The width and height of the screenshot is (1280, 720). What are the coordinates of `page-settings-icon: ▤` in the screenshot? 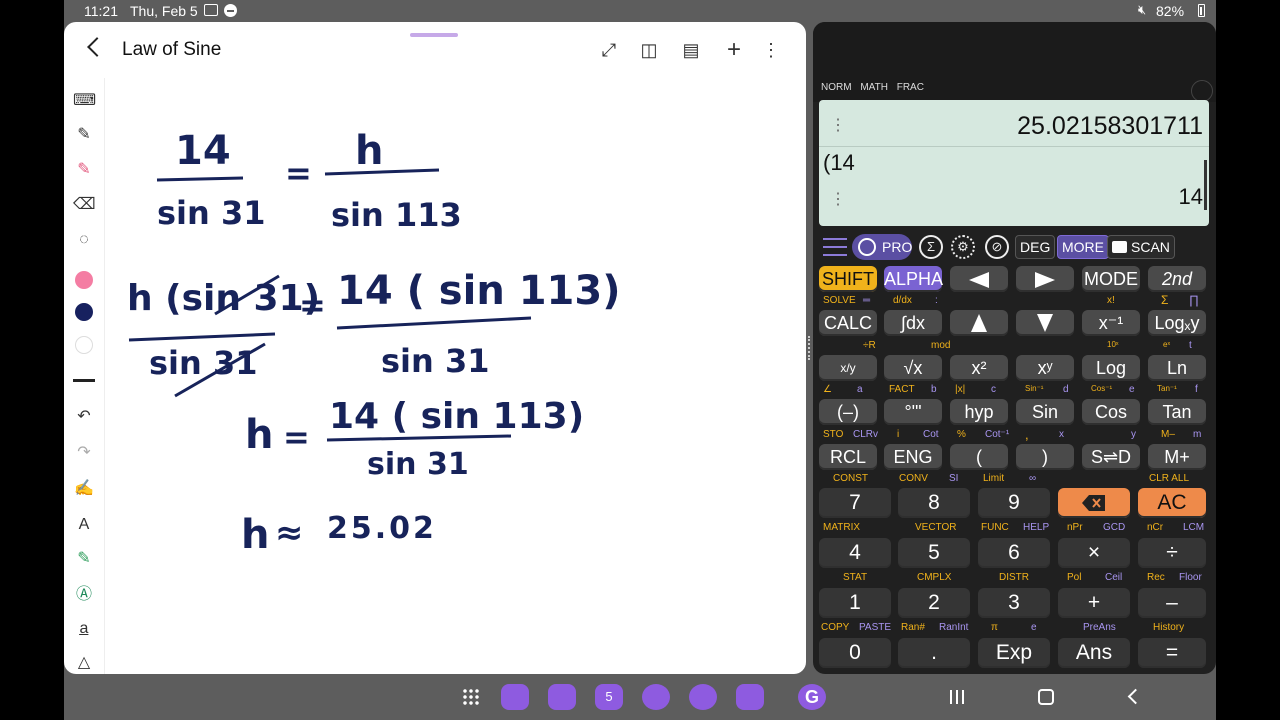 It's located at (691, 50).